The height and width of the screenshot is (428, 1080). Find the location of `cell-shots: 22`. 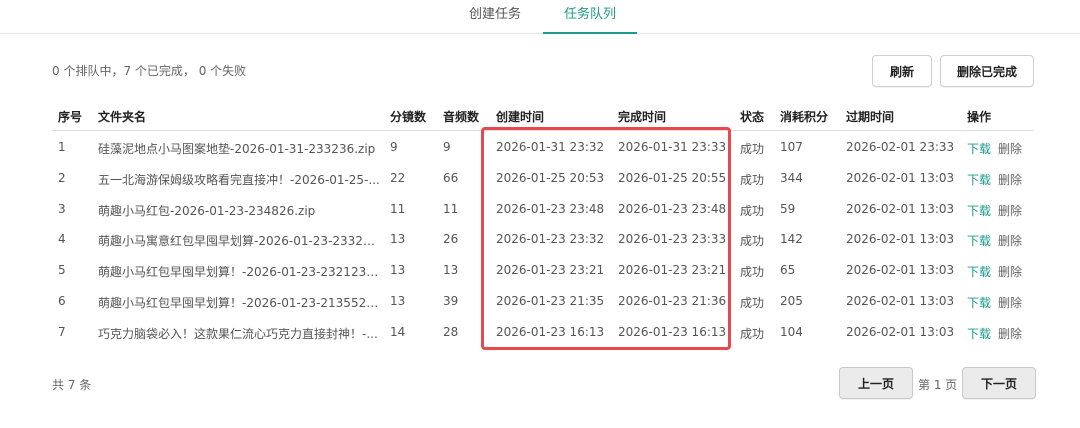

cell-shots: 22 is located at coordinates (398, 177).